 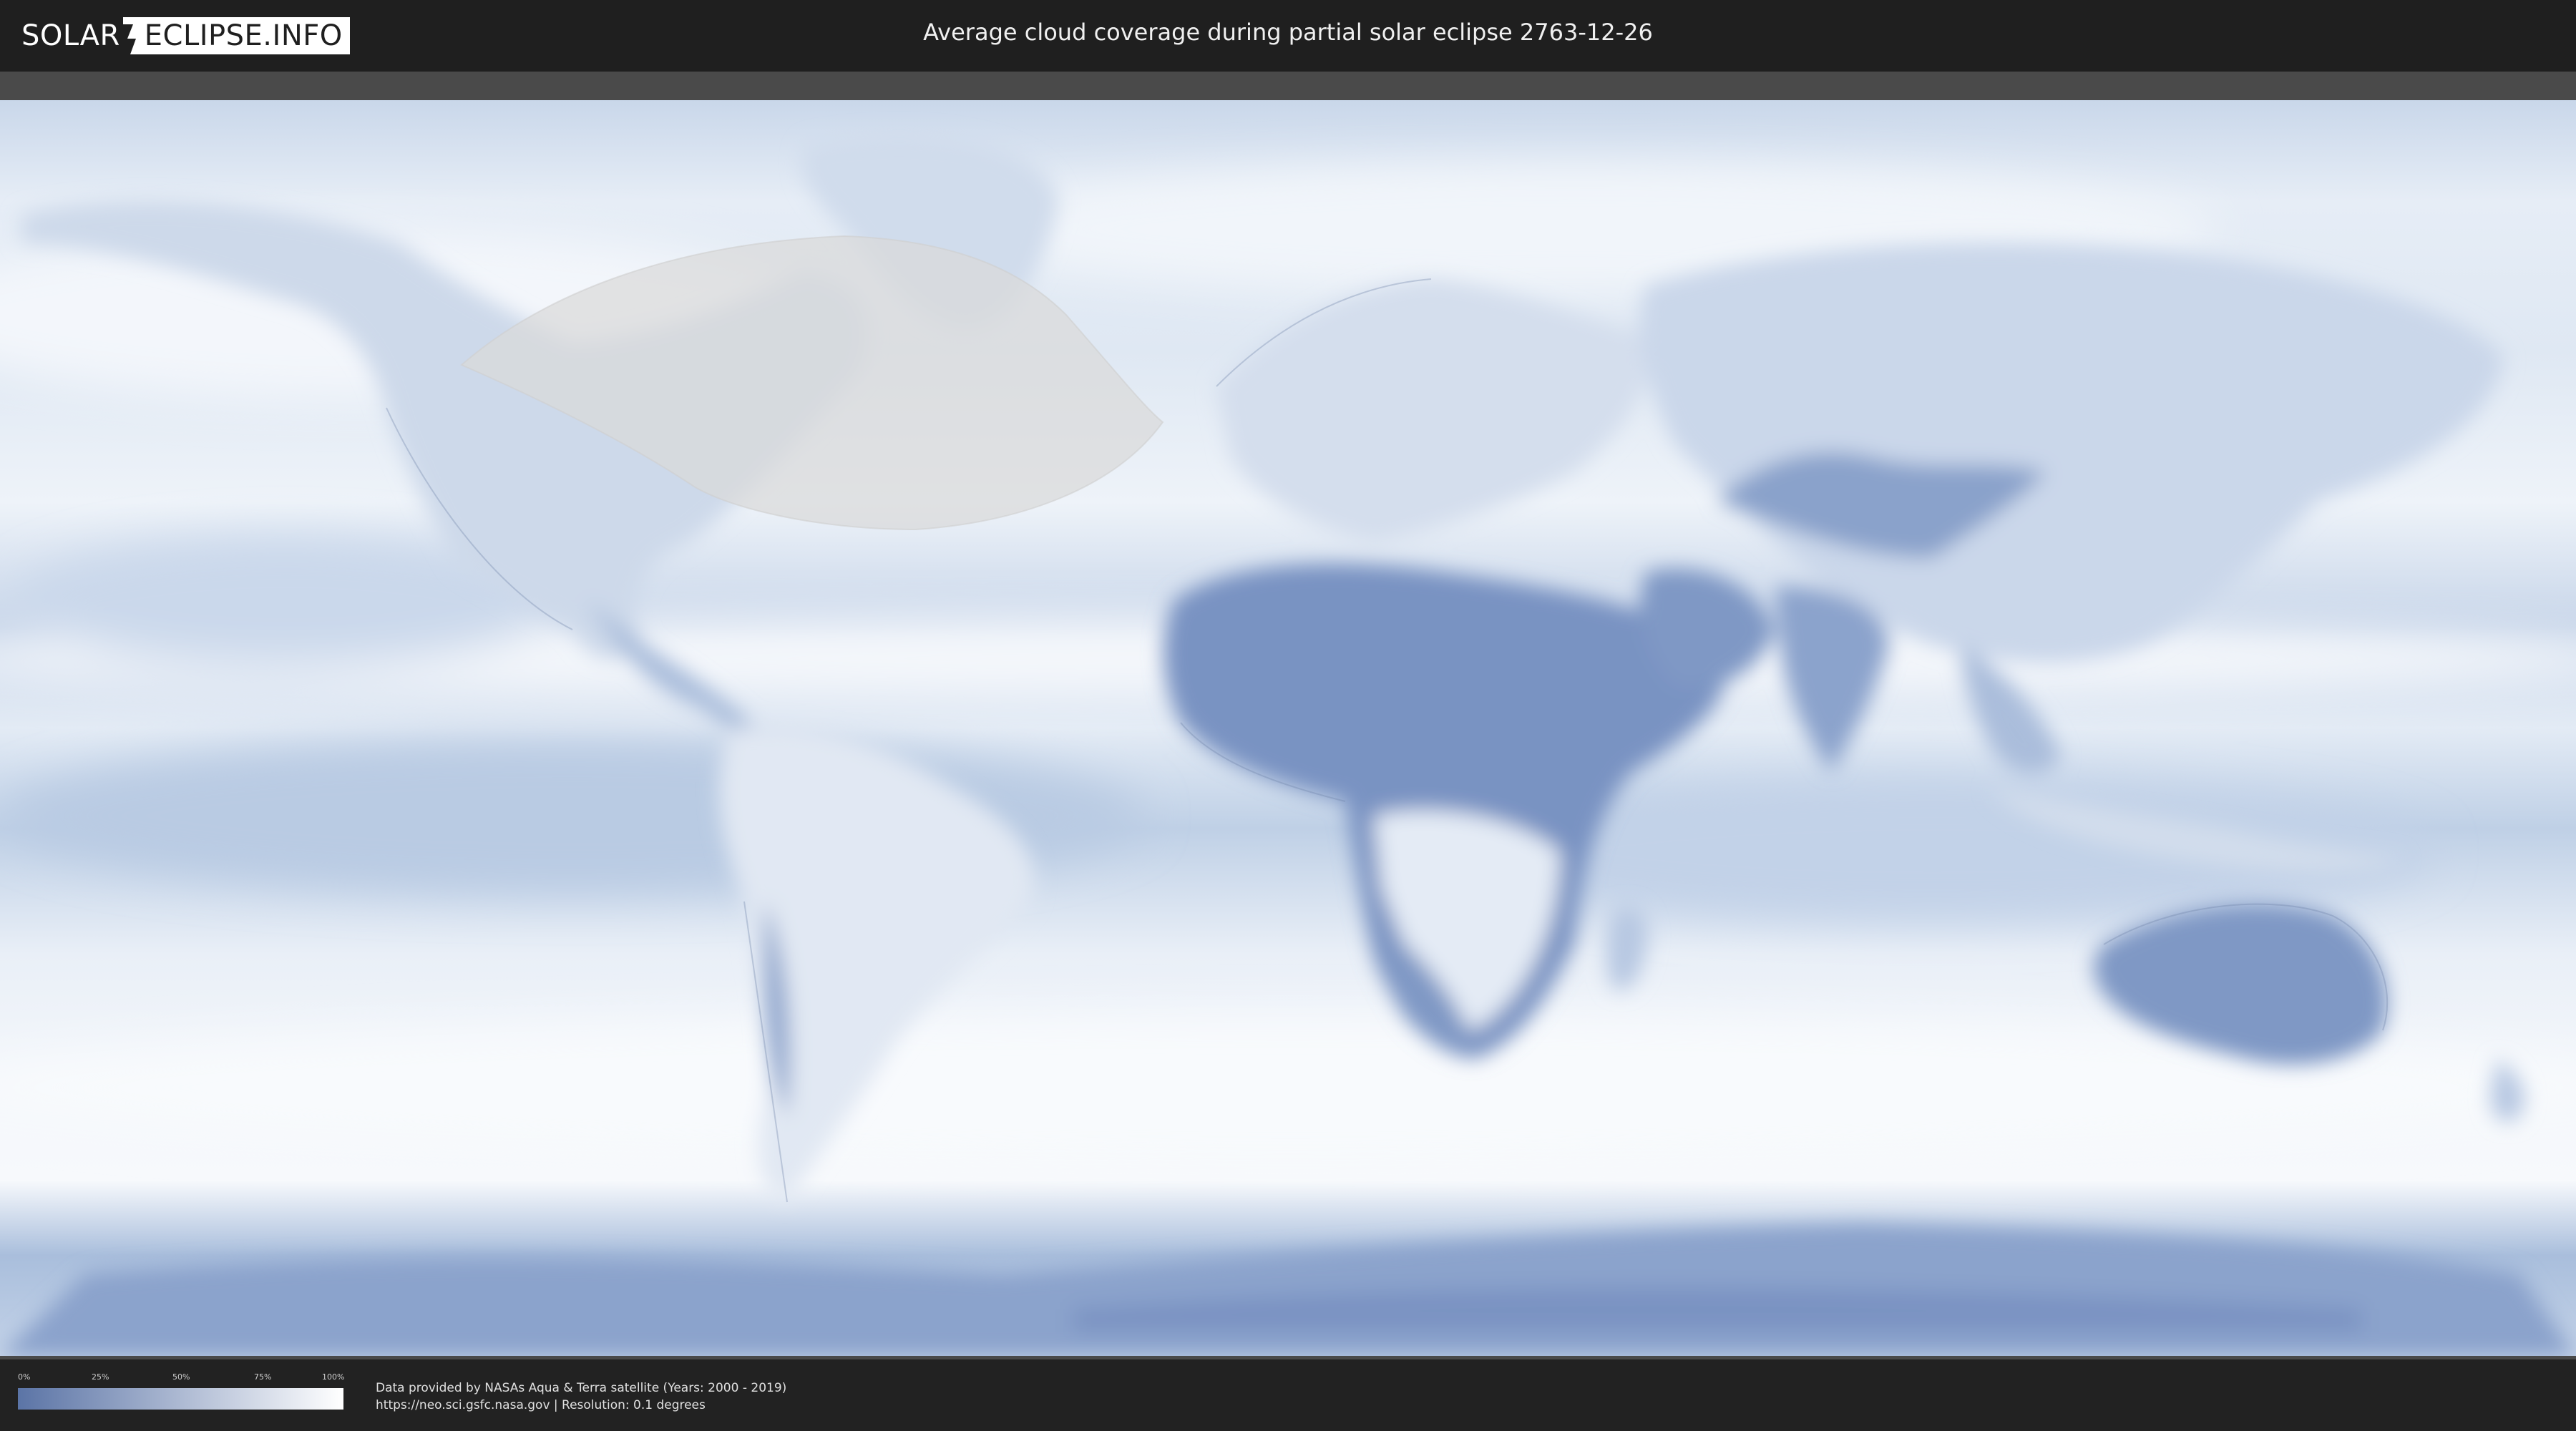 What do you see at coordinates (263, 1377) in the screenshot?
I see `legend-tick-75: 75%` at bounding box center [263, 1377].